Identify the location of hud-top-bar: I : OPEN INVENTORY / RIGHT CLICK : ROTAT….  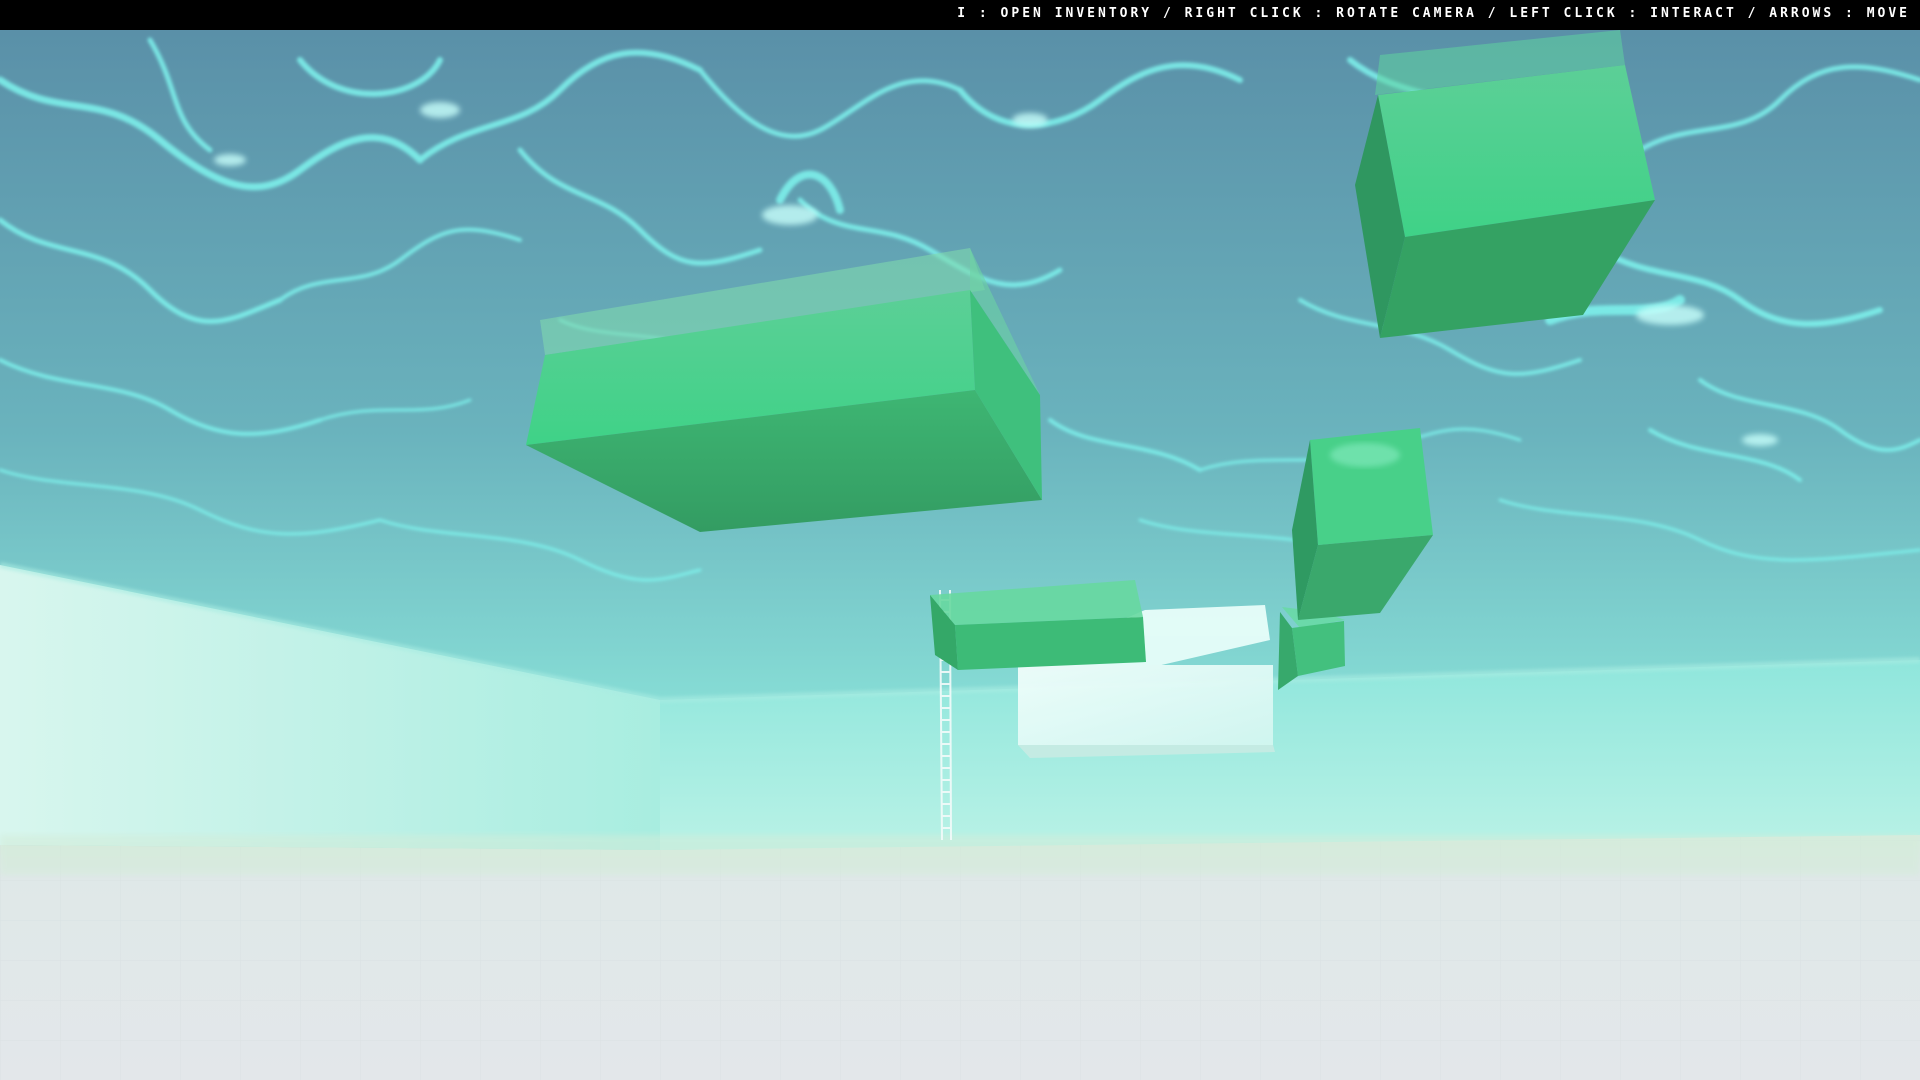
(960, 15).